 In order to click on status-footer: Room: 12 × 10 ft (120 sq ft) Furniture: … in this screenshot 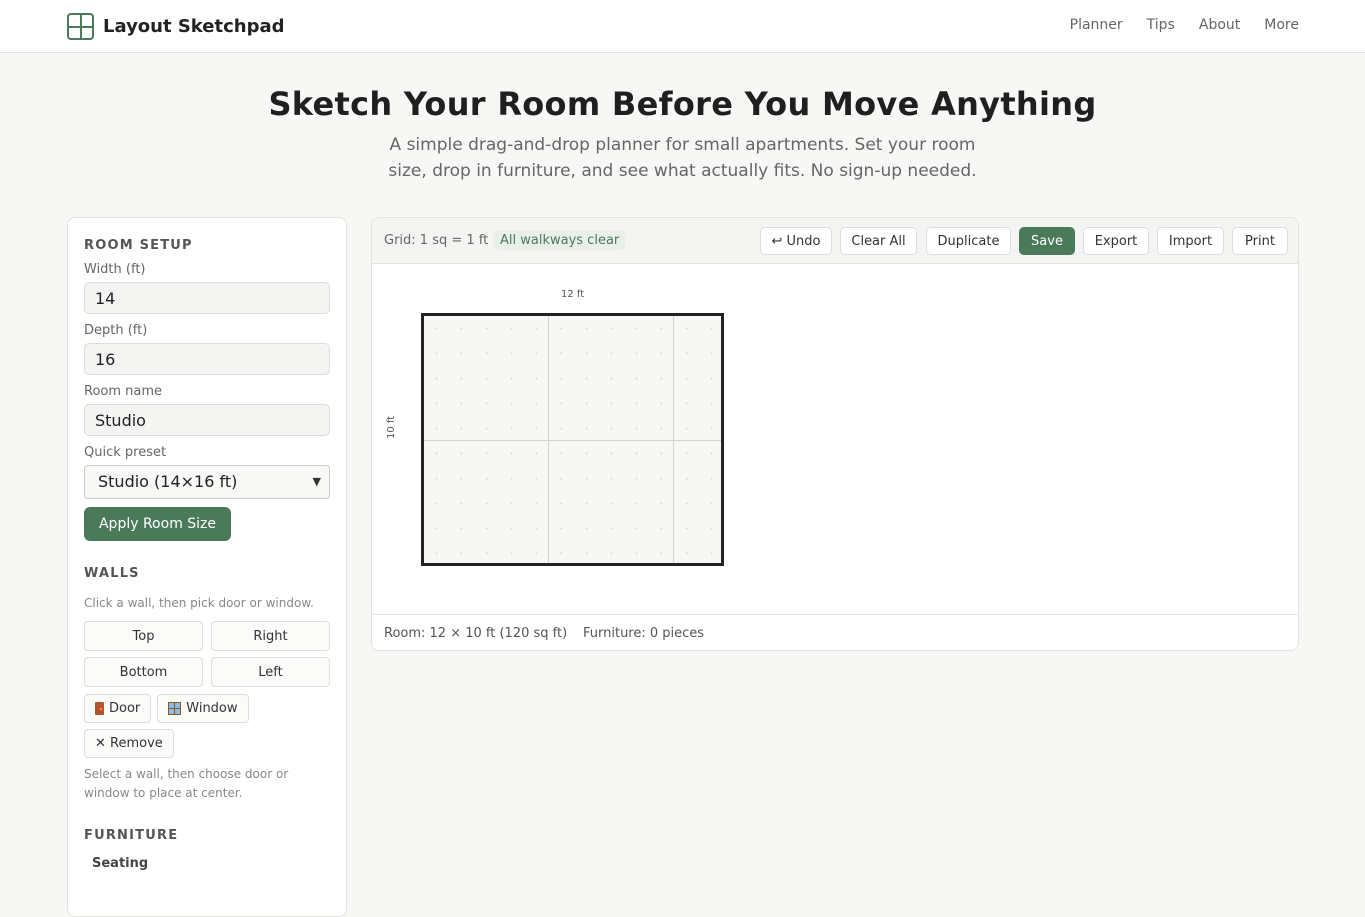, I will do `click(835, 632)`.